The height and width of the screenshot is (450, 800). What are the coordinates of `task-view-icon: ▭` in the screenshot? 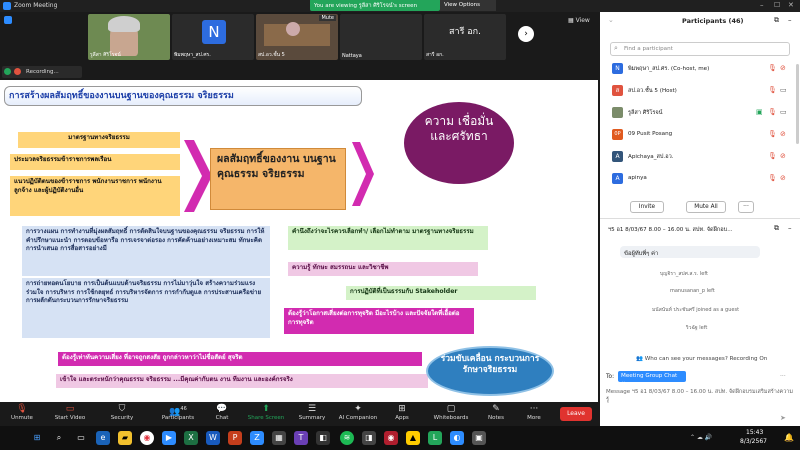 It's located at (81, 438).